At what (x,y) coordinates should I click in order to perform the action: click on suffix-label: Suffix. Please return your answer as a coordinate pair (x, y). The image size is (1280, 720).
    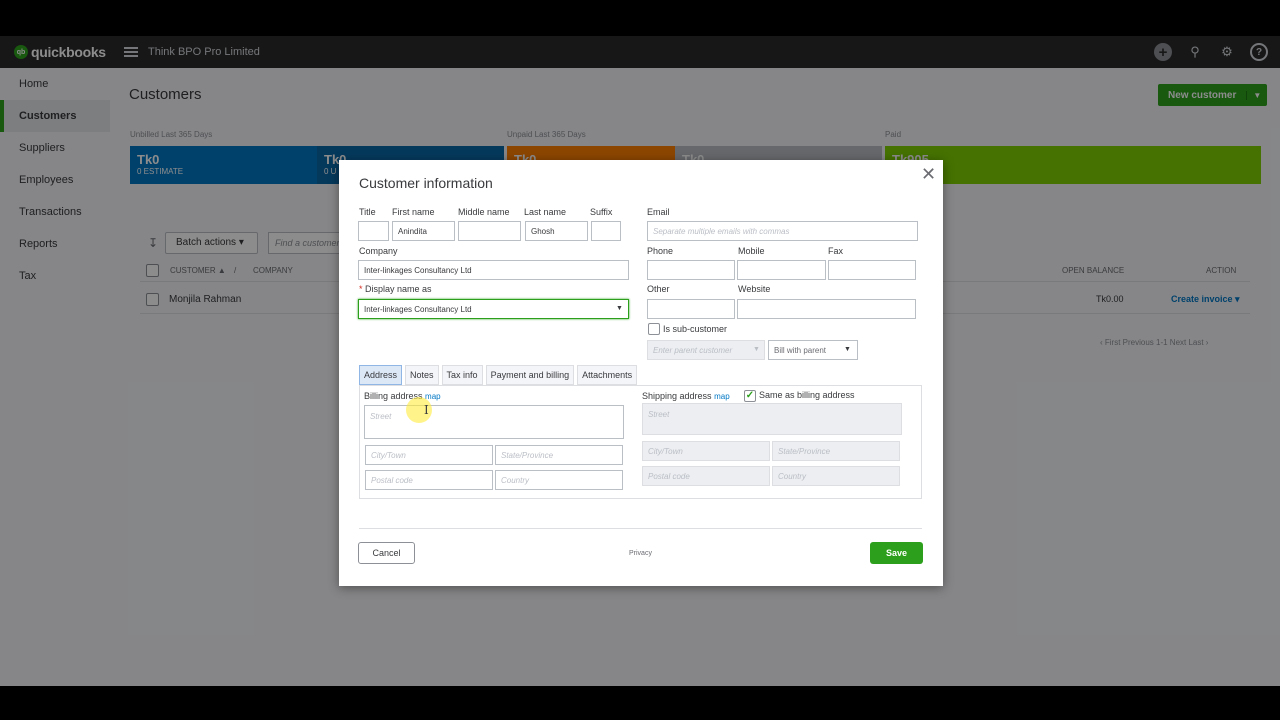
    Looking at the image, I should click on (601, 212).